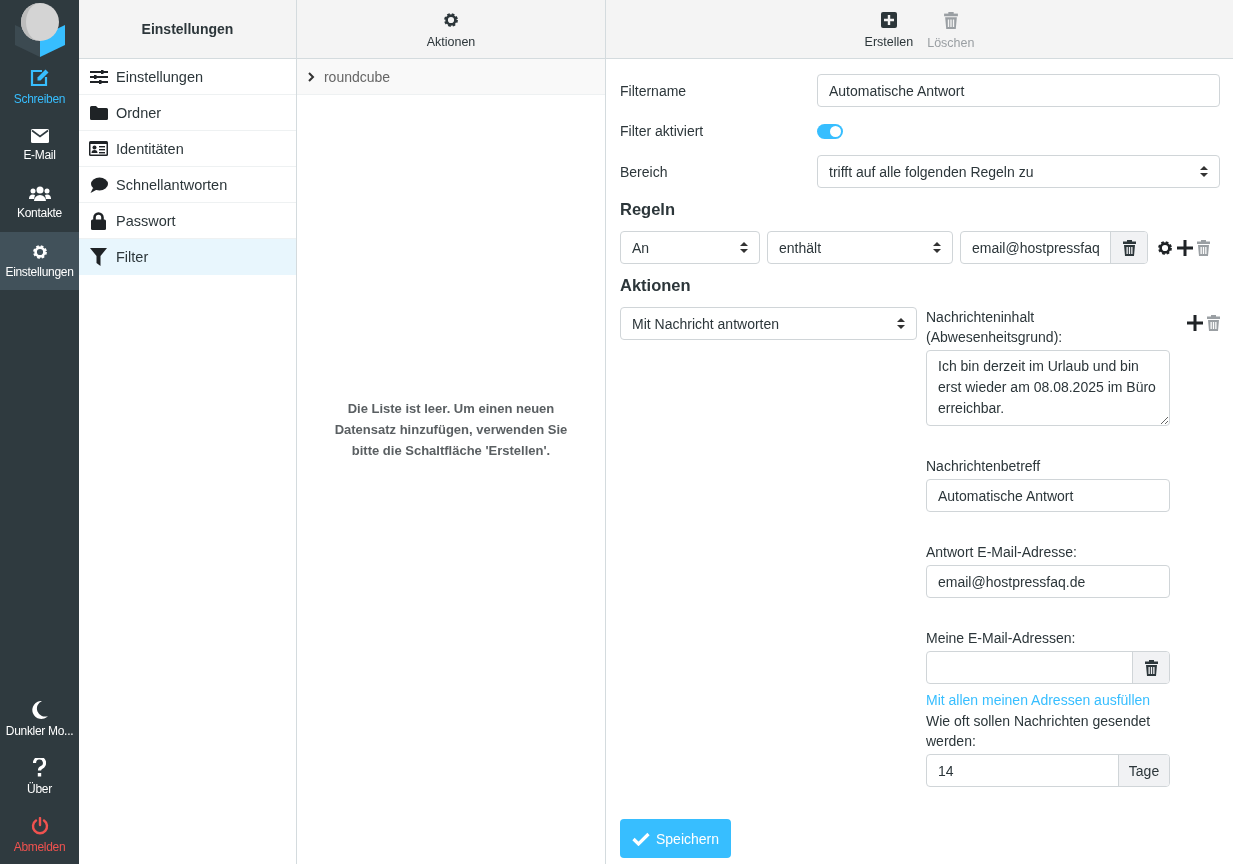 This screenshot has width=1233, height=864. I want to click on field-label: Wie oft sollen Nachrichten gesendet werden:, so click(1039, 731).